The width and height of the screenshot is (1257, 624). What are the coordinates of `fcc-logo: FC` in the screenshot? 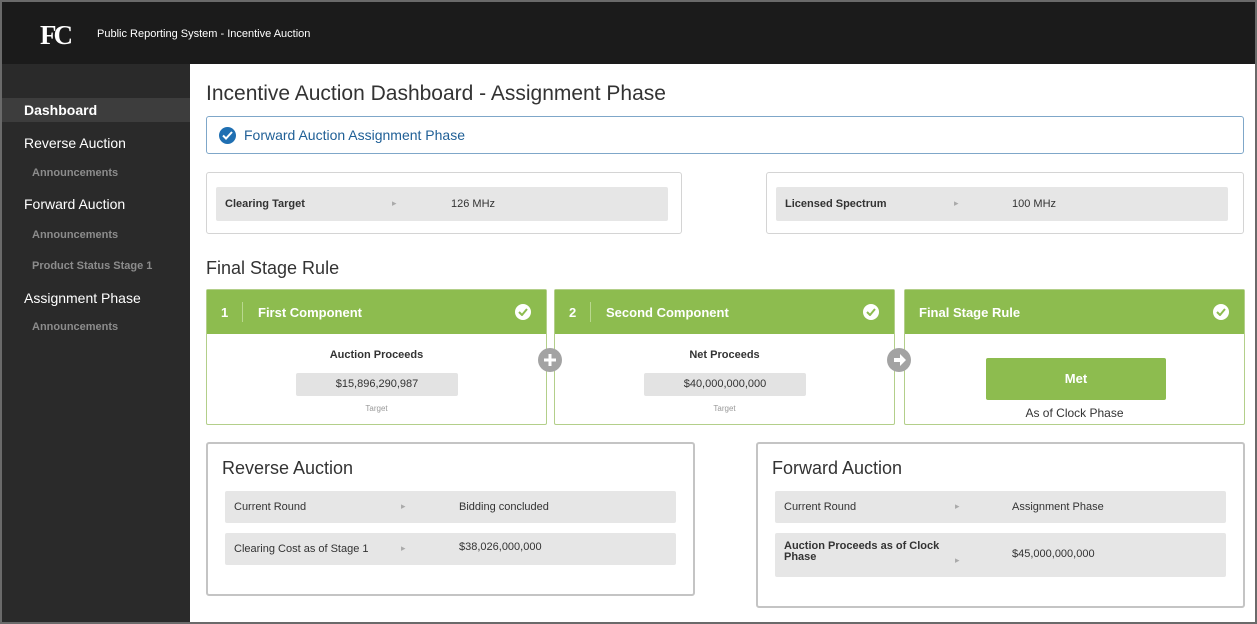 It's located at (56, 35).